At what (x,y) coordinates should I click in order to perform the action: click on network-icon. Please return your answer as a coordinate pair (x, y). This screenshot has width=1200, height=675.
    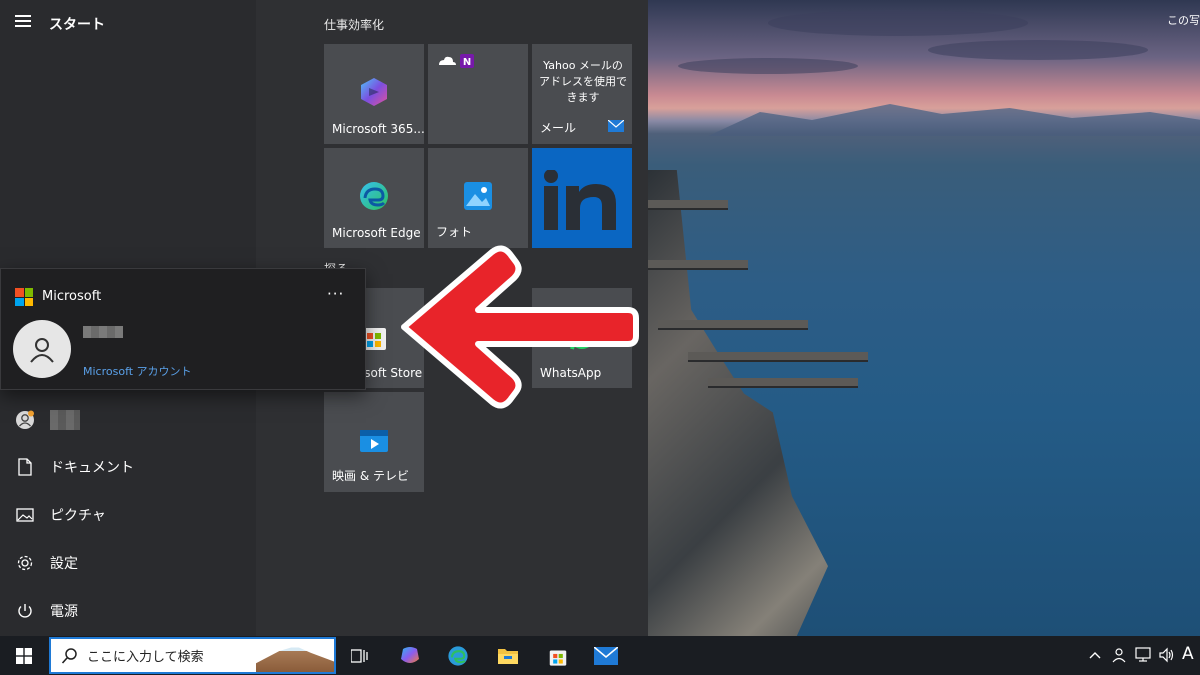
    Looking at the image, I should click on (1143, 655).